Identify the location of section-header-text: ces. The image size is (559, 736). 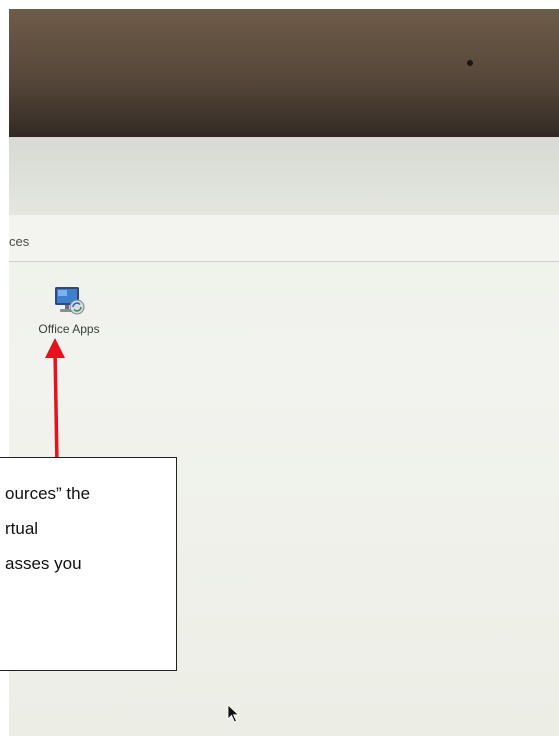
(19, 241).